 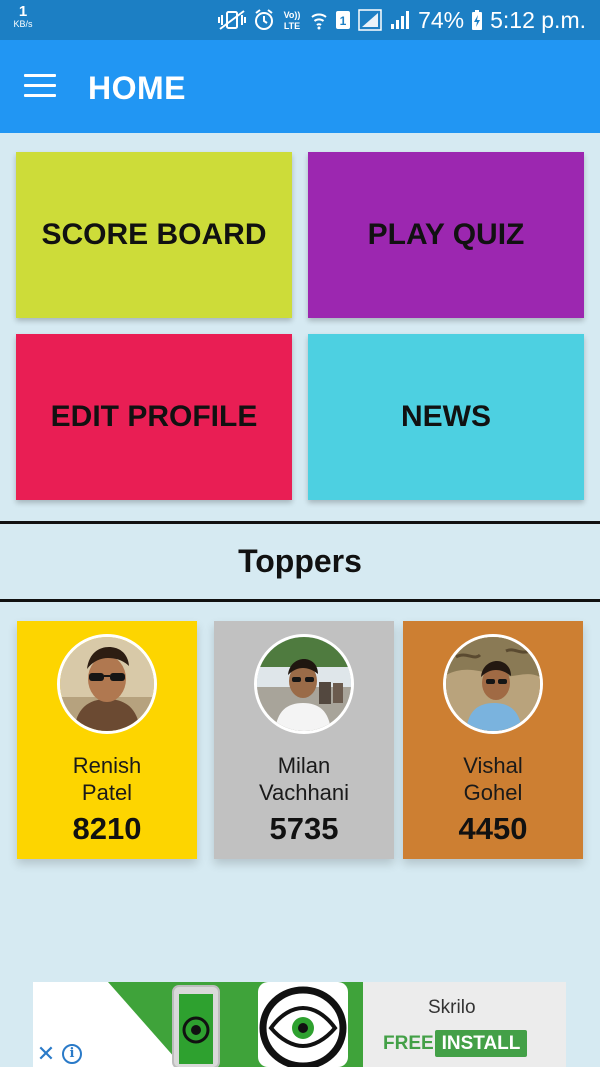 I want to click on topper-score: 4450, so click(x=493, y=828).